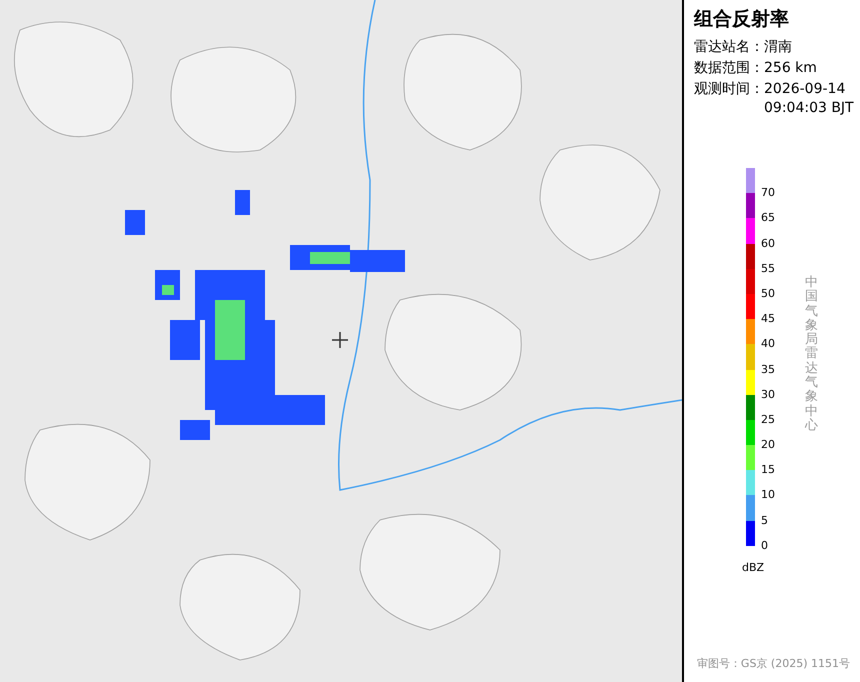 Image resolution: width=860 pixels, height=682 pixels. Describe the element at coordinates (768, 344) in the screenshot. I see `legend-label: 40` at that location.